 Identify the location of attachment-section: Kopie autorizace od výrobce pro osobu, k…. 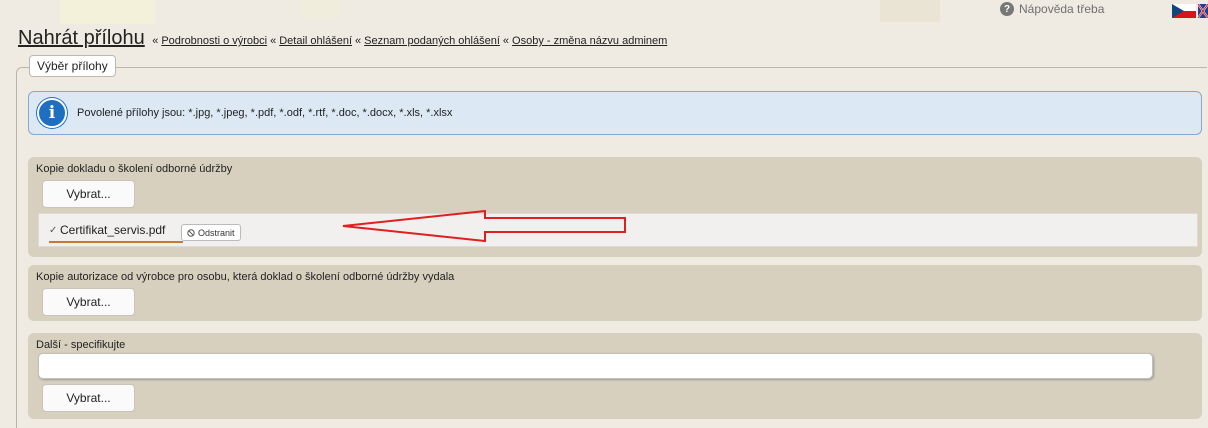
(615, 293).